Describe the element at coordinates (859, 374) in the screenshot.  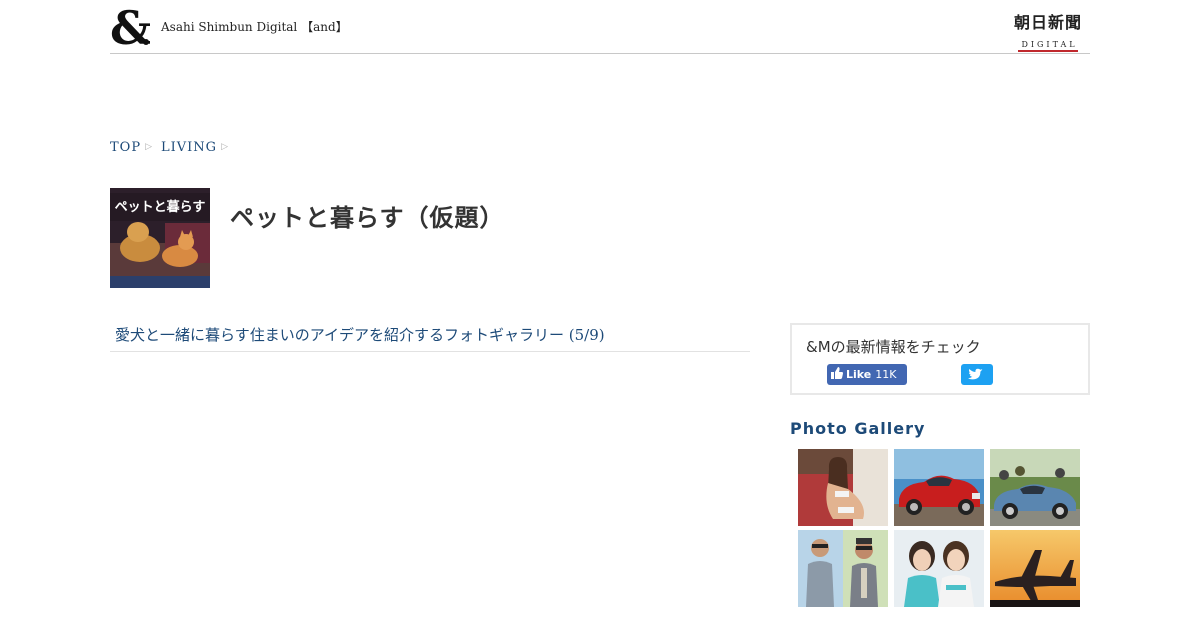
I see `facebook-like-label: Like` at that location.